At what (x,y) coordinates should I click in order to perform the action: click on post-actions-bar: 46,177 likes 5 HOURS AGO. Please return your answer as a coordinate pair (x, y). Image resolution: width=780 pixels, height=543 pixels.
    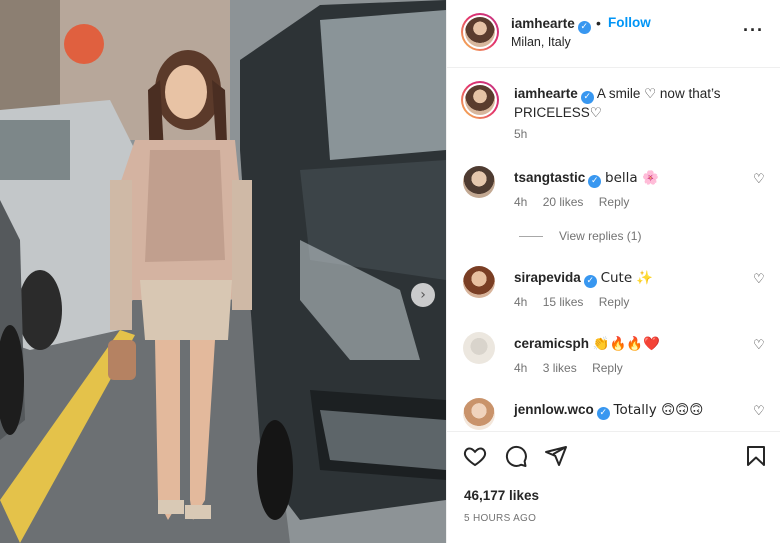
    Looking at the image, I should click on (613, 487).